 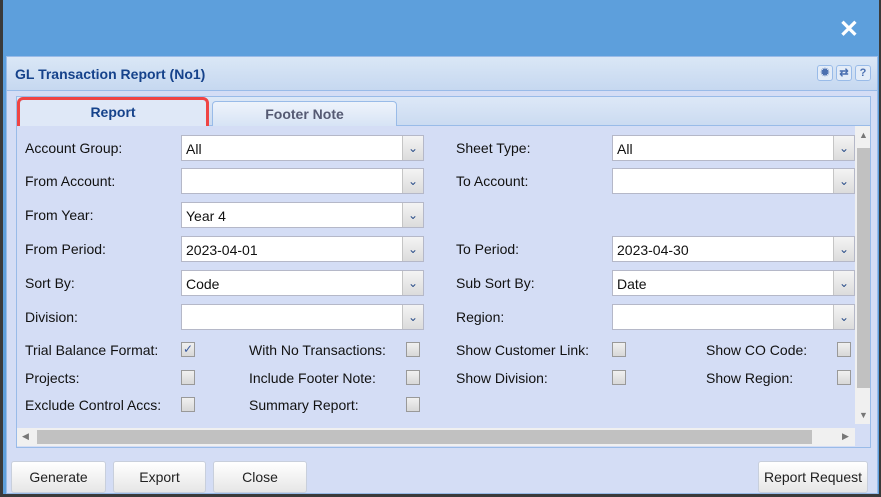 What do you see at coordinates (188, 404) in the screenshot?
I see `exclude-control-checkbox` at bounding box center [188, 404].